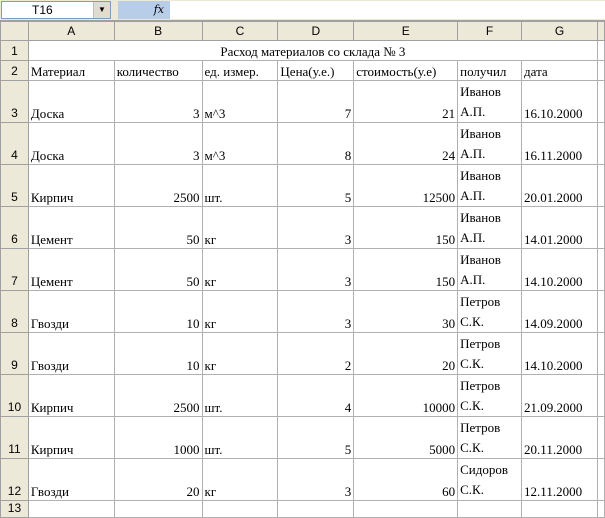 The height and width of the screenshot is (518, 605). I want to click on data-cell: 24, so click(406, 143).